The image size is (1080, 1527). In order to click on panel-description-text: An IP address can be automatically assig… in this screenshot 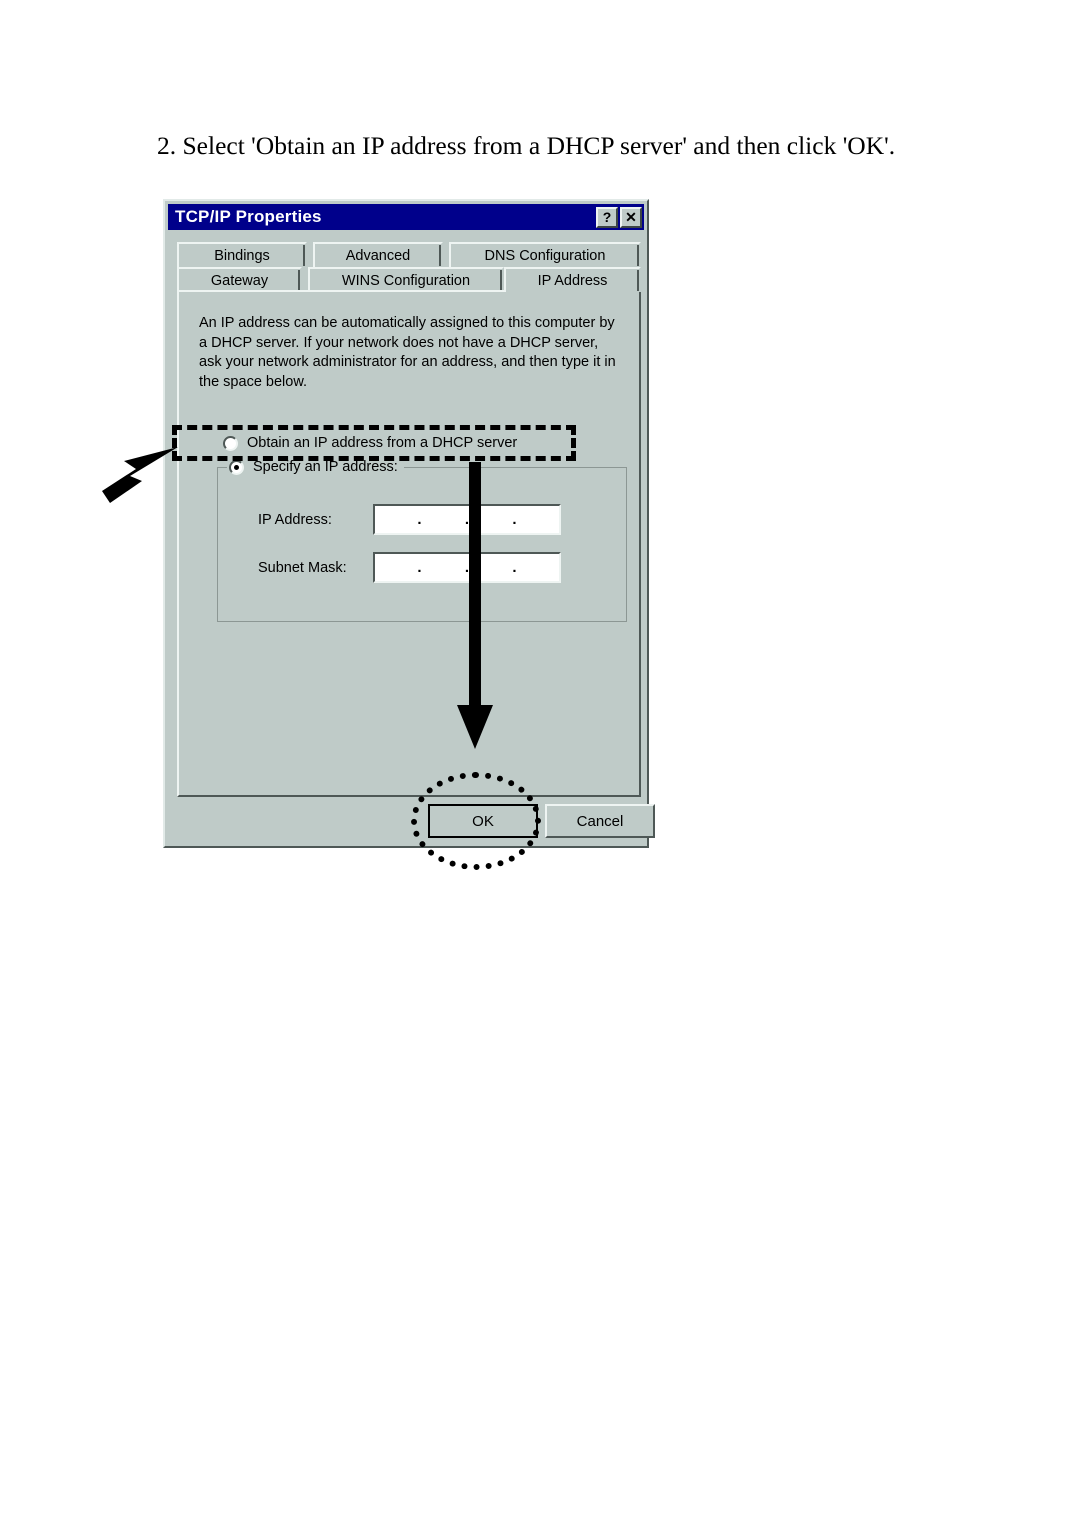, I will do `click(407, 352)`.